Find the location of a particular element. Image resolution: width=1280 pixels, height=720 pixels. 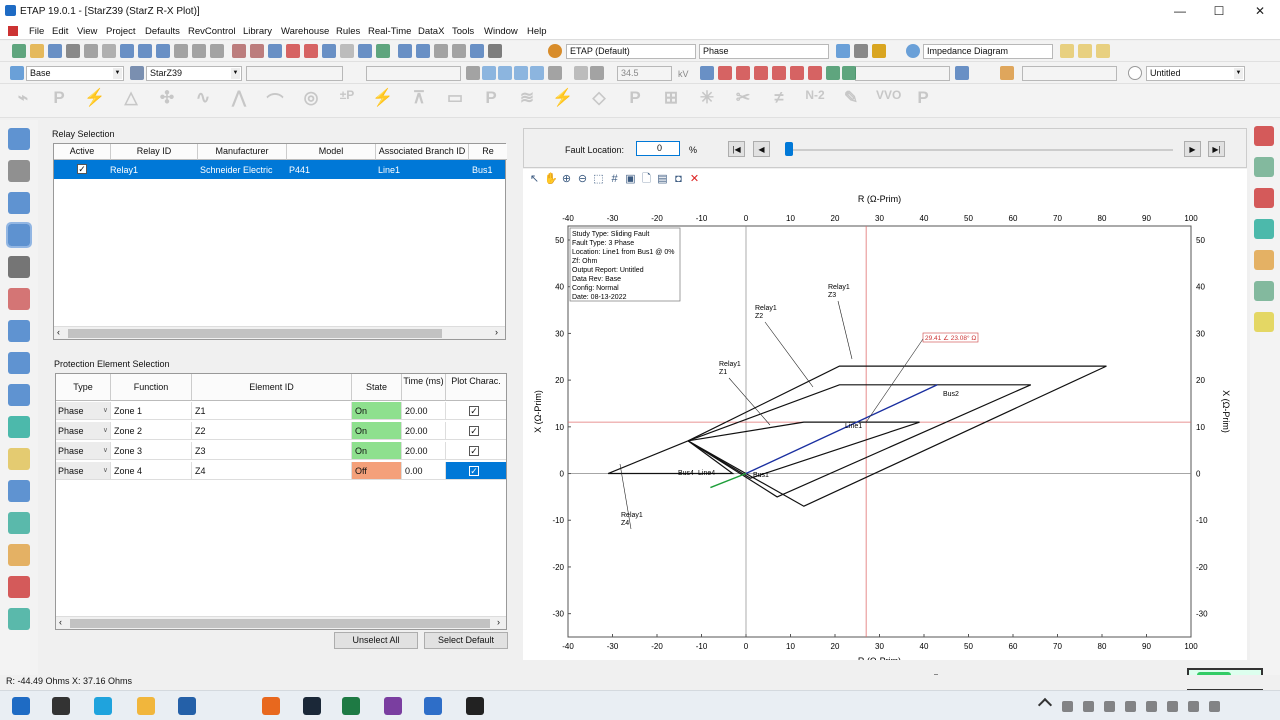

pen-icon is located at coordinates (861, 51).